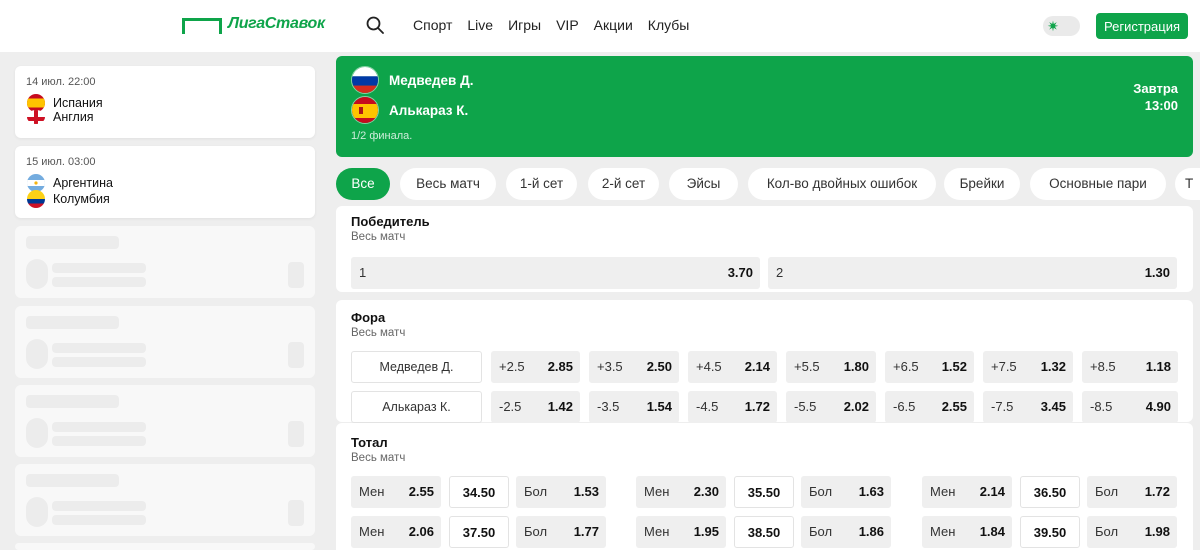 The height and width of the screenshot is (550, 1200). I want to click on spain-flag-icon, so click(365, 110).